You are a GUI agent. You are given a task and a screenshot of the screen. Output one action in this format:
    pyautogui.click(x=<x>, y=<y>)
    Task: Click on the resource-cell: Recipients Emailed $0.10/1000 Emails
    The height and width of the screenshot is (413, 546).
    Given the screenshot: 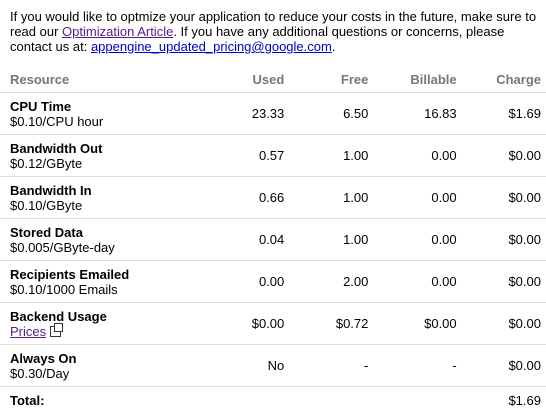 What is the action you would take?
    pyautogui.click(x=106, y=282)
    